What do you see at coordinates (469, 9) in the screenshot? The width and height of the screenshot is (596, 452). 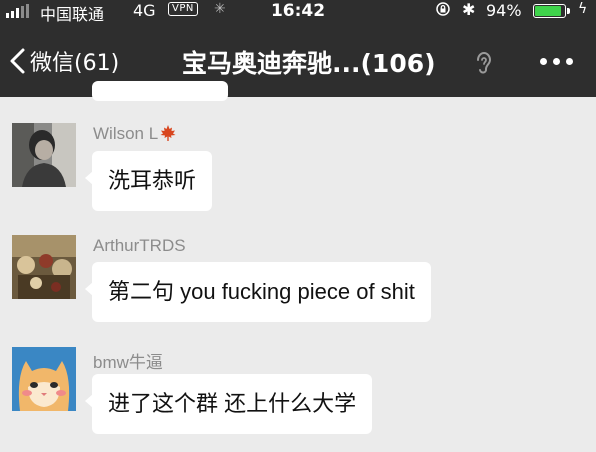 I see `bluetooth-icon: ✱` at bounding box center [469, 9].